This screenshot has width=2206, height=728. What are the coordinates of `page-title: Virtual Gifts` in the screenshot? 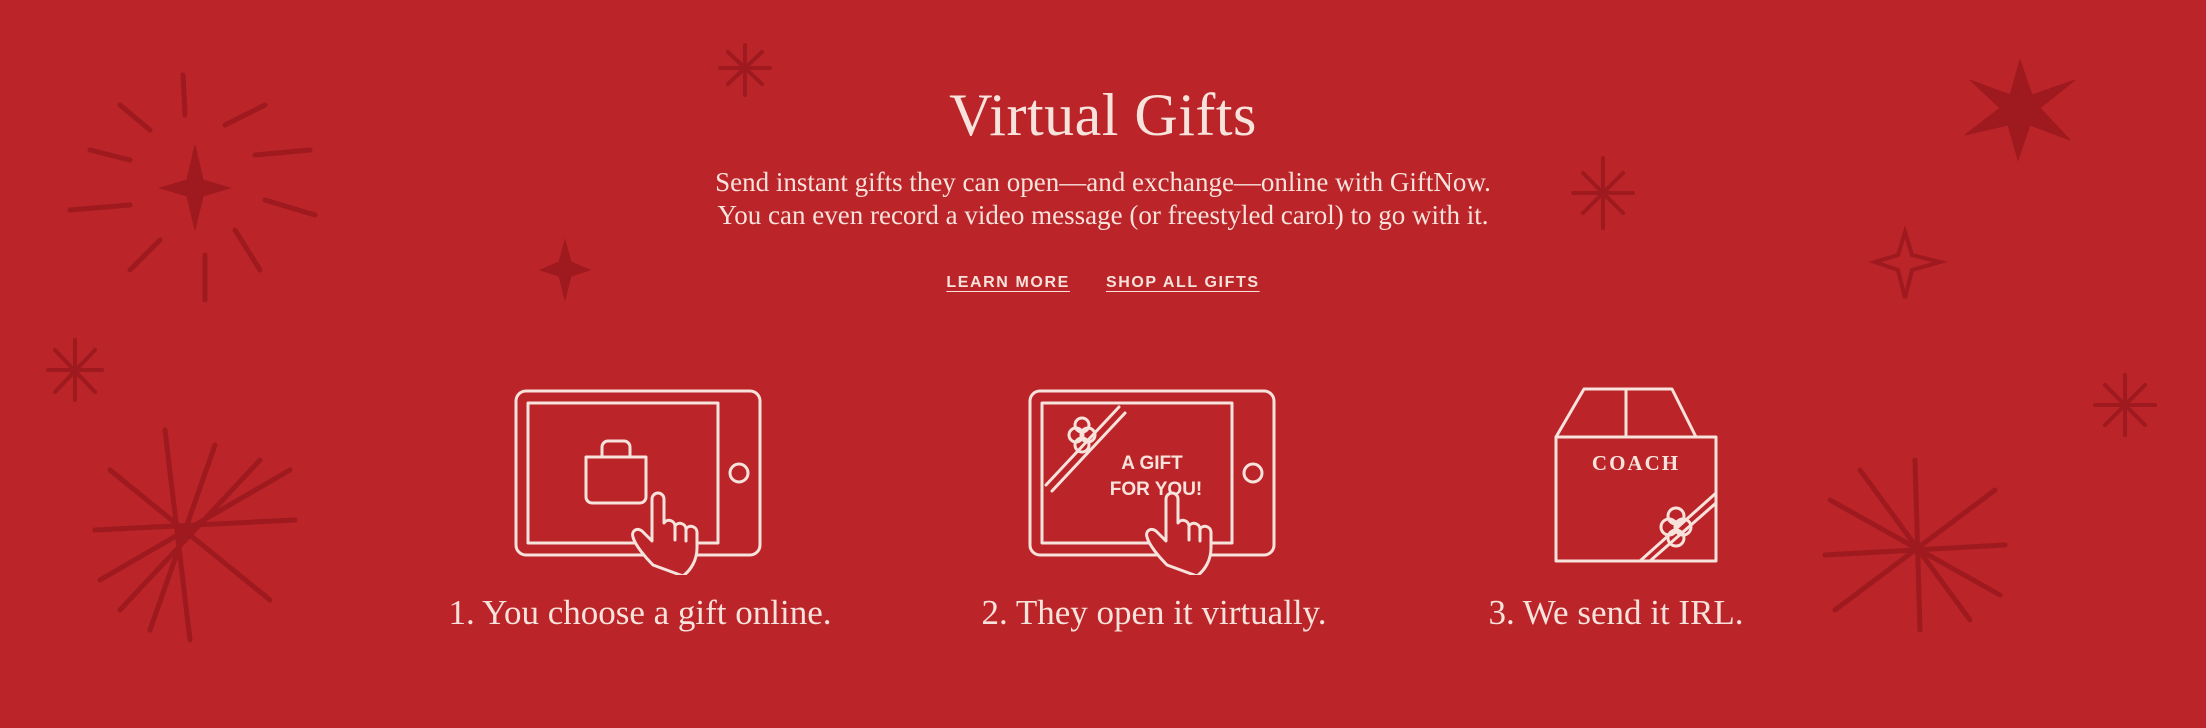 It's located at (1103, 115).